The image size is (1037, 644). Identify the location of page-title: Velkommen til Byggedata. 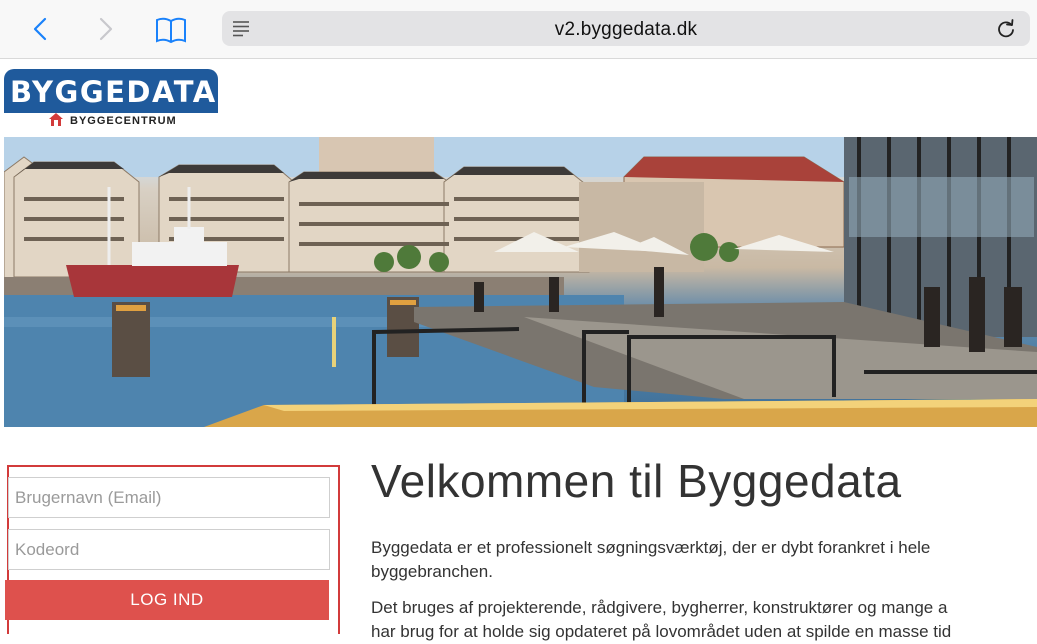
(636, 481).